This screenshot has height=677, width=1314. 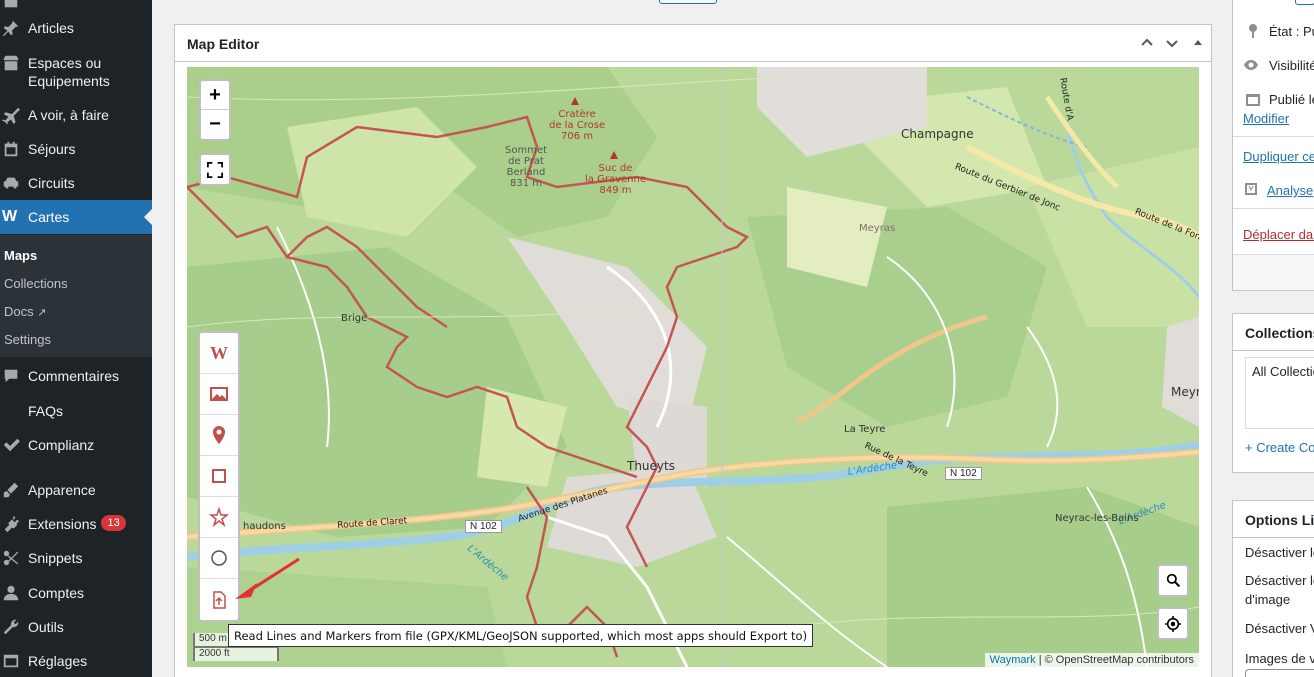 What do you see at coordinates (76, 558) in the screenshot?
I see `sidebar-item-snippets: Snippets` at bounding box center [76, 558].